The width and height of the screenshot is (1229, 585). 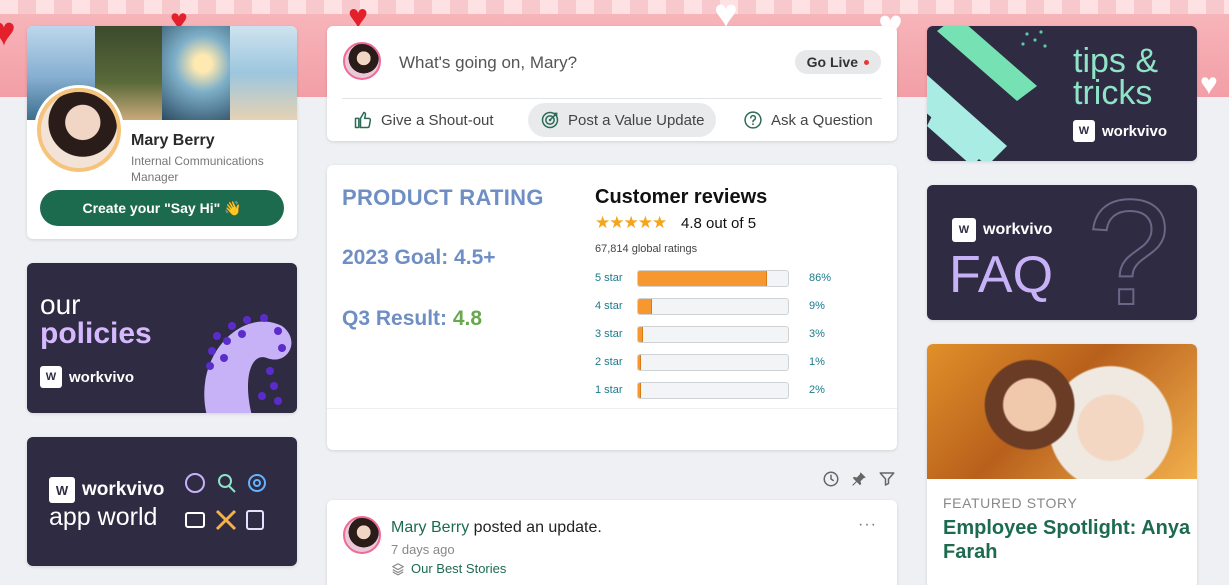 I want to click on rating-row-label: 4 star, so click(x=609, y=306).